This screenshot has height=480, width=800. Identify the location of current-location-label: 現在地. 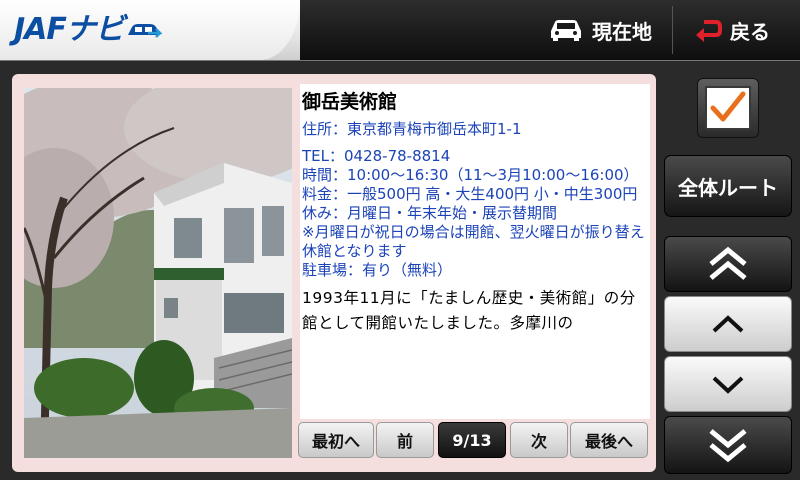
(622, 31).